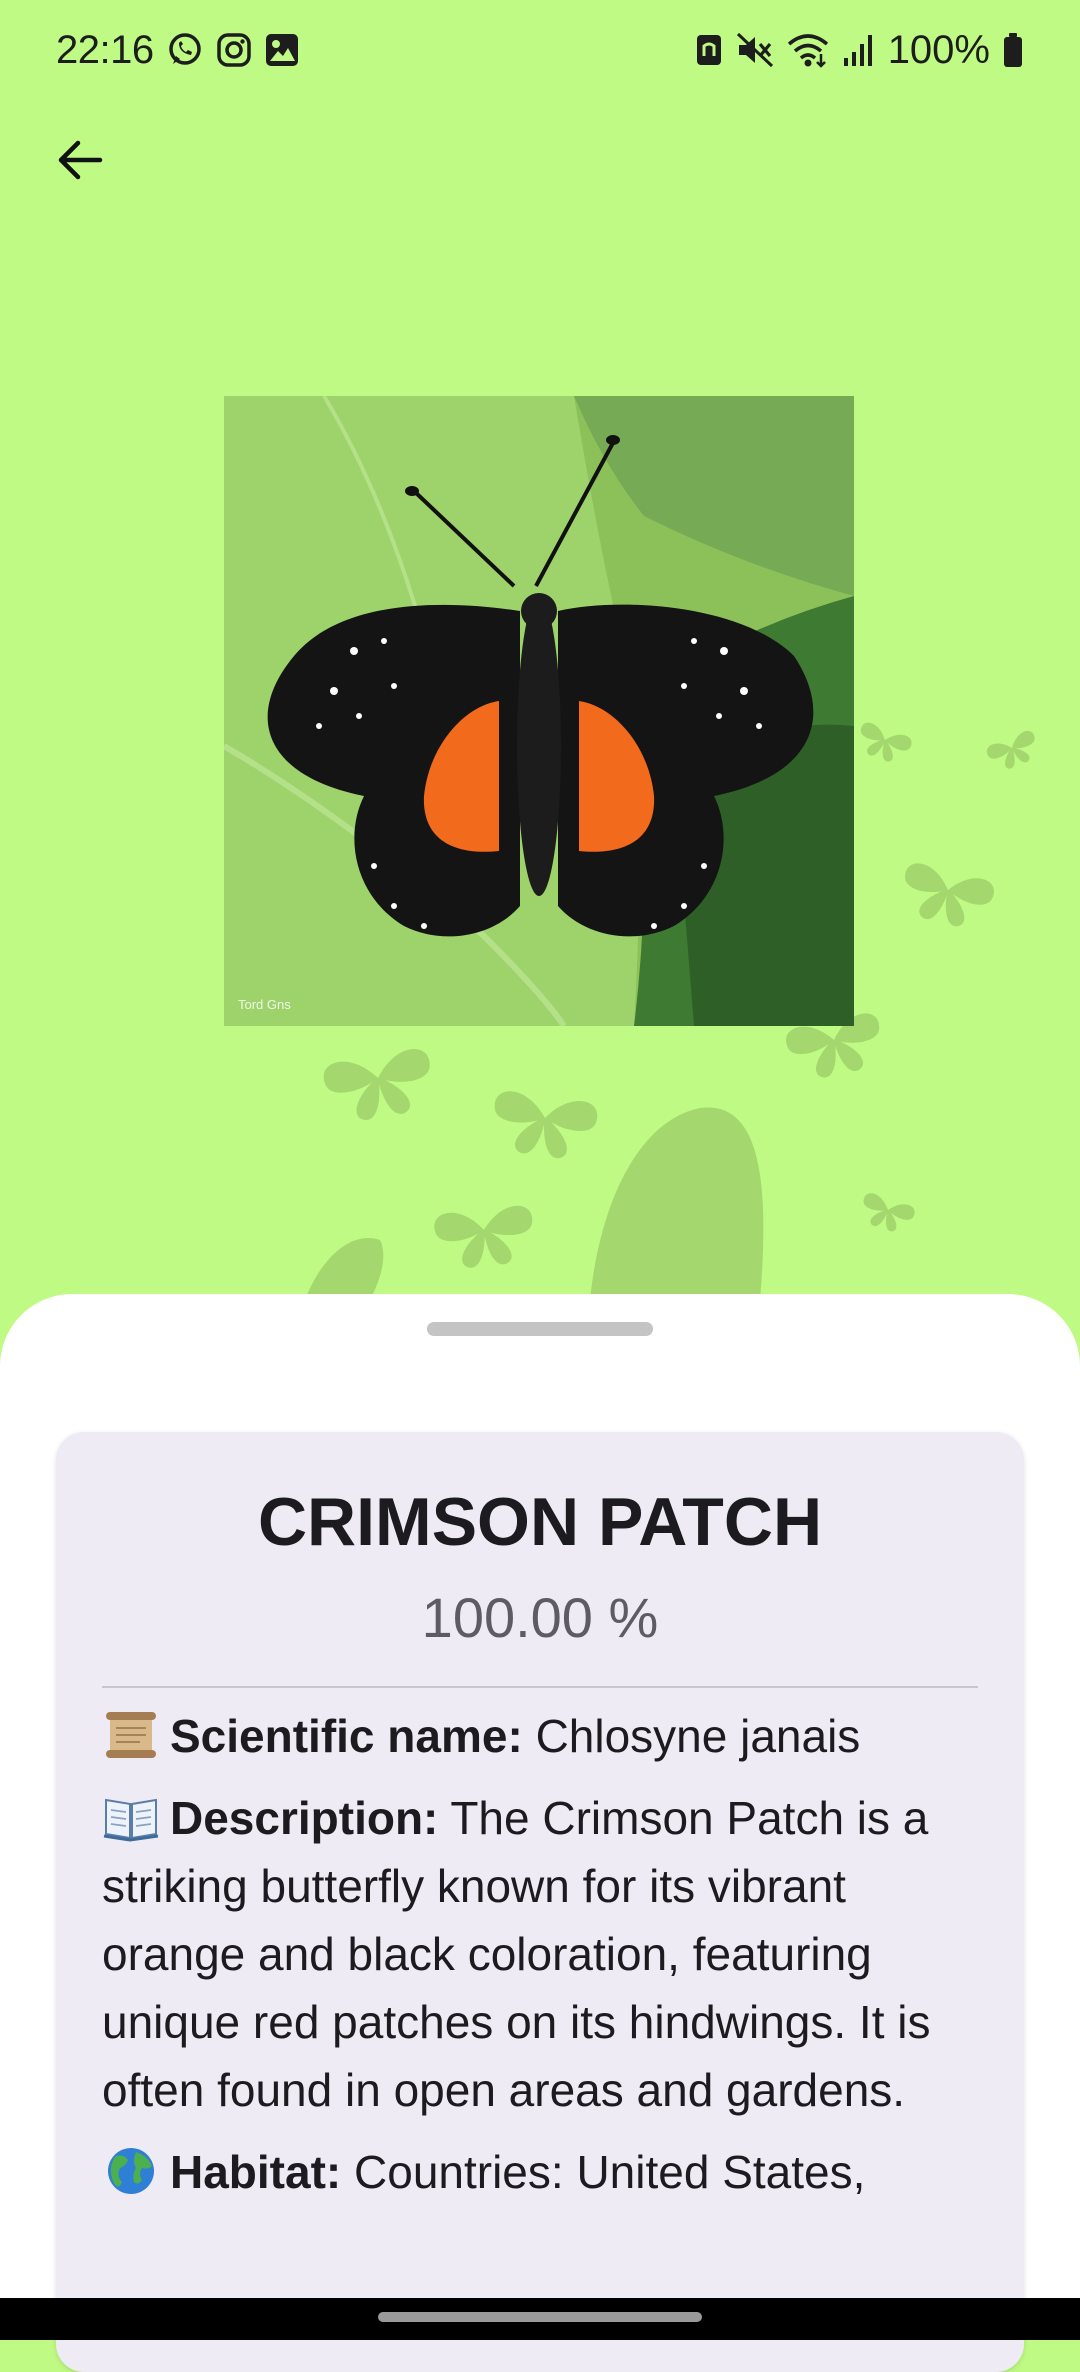 The width and height of the screenshot is (1080, 2372). What do you see at coordinates (610, 2172) in the screenshot?
I see `habitat-value: Countries: United States,` at bounding box center [610, 2172].